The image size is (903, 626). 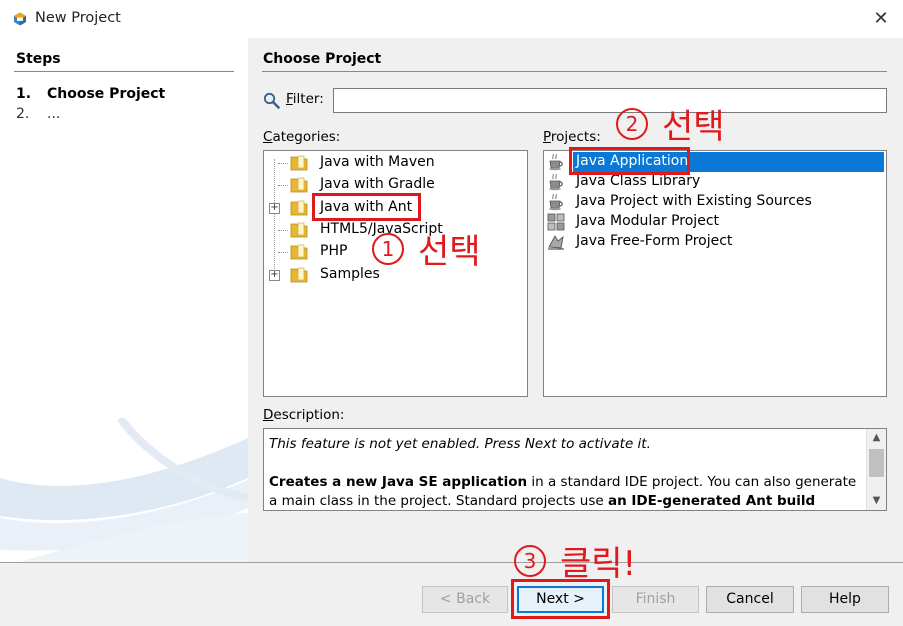 I want to click on scroll-down-icon: ▼, so click(x=876, y=501).